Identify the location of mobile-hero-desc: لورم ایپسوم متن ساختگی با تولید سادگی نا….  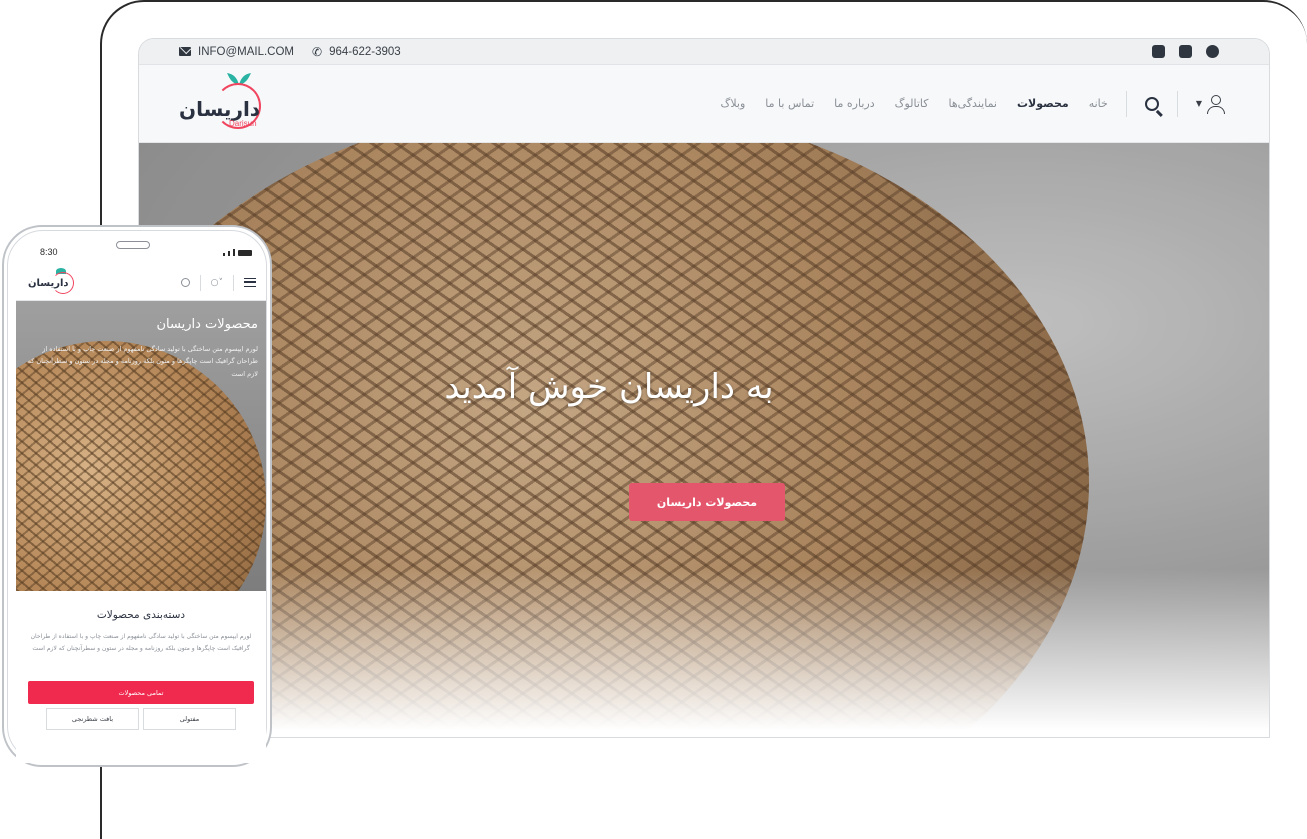
(142, 361).